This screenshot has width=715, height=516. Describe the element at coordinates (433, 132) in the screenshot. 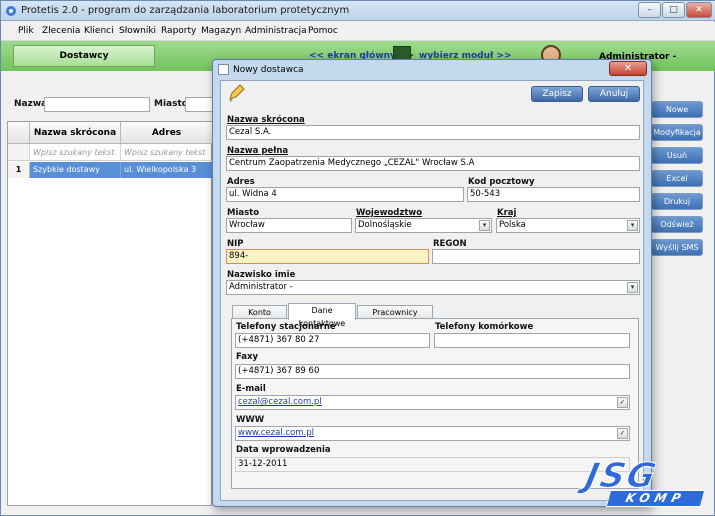

I see `nazwa-skrocona-input: Cezal S.A.` at that location.